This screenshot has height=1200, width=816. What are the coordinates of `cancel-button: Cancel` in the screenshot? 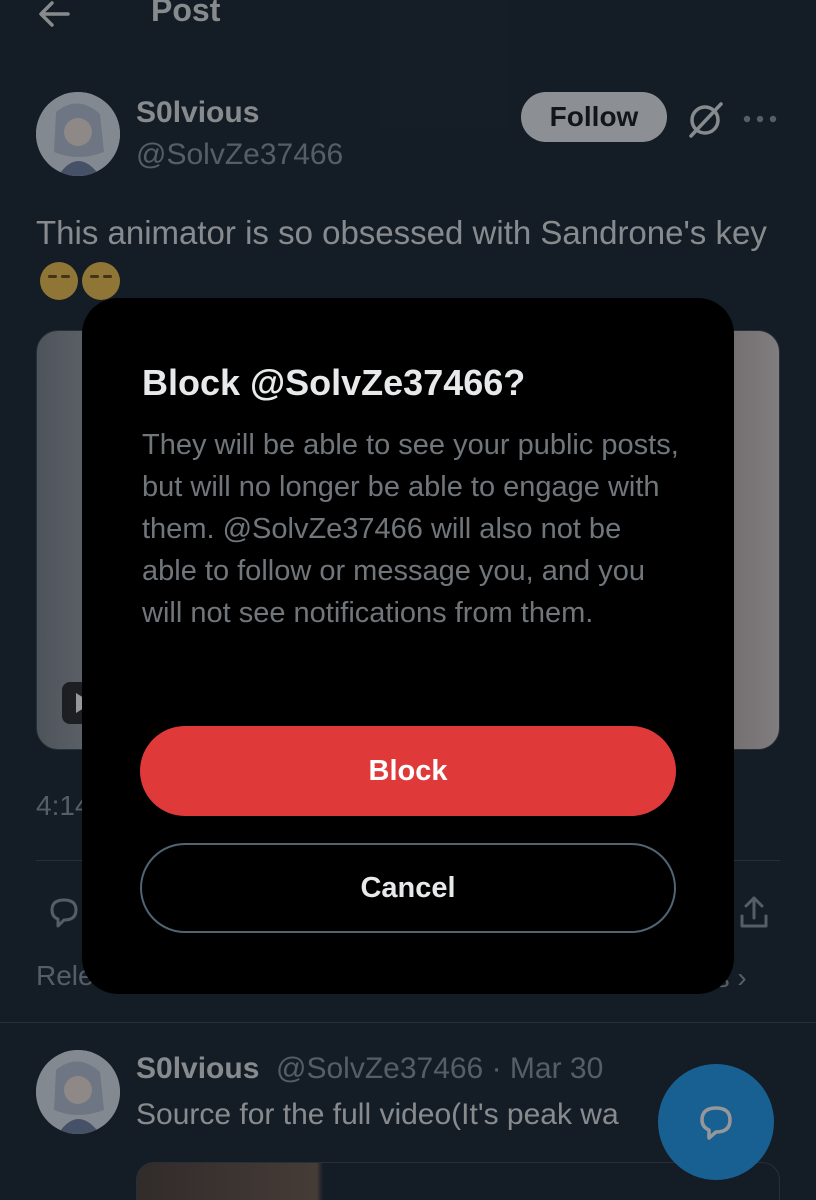 It's located at (408, 888).